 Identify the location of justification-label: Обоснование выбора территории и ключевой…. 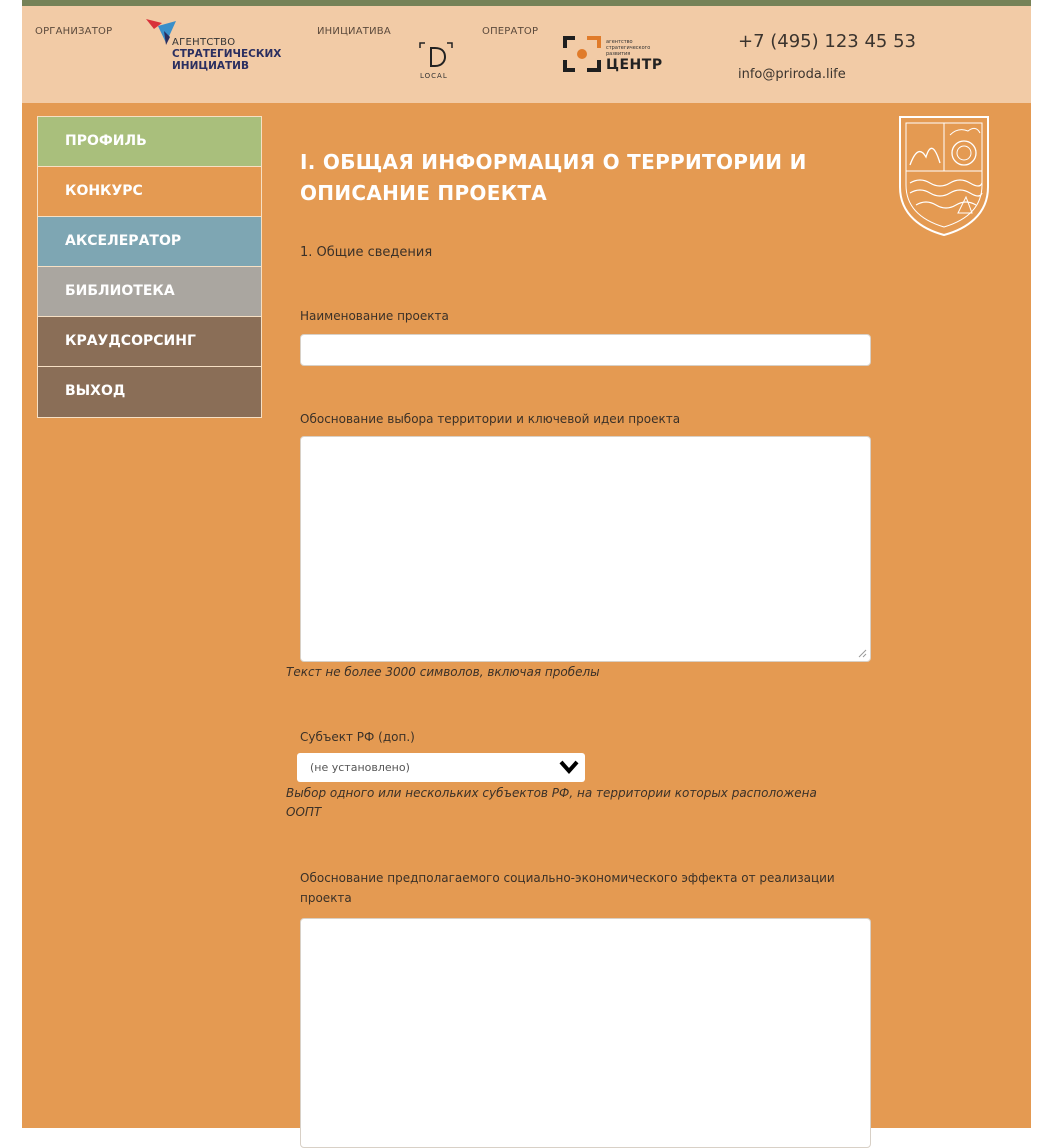
(490, 419).